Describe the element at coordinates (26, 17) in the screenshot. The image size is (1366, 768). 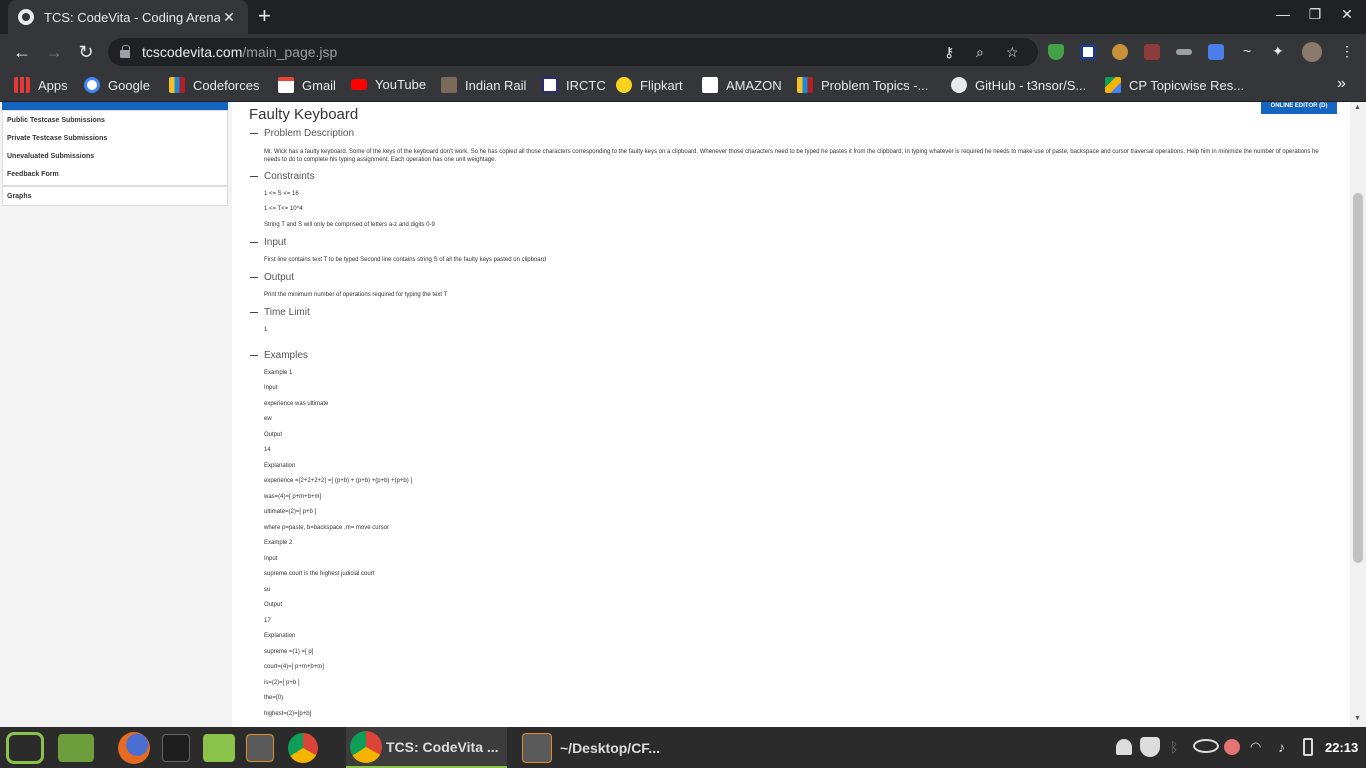
I see `site-favicon-icon` at that location.